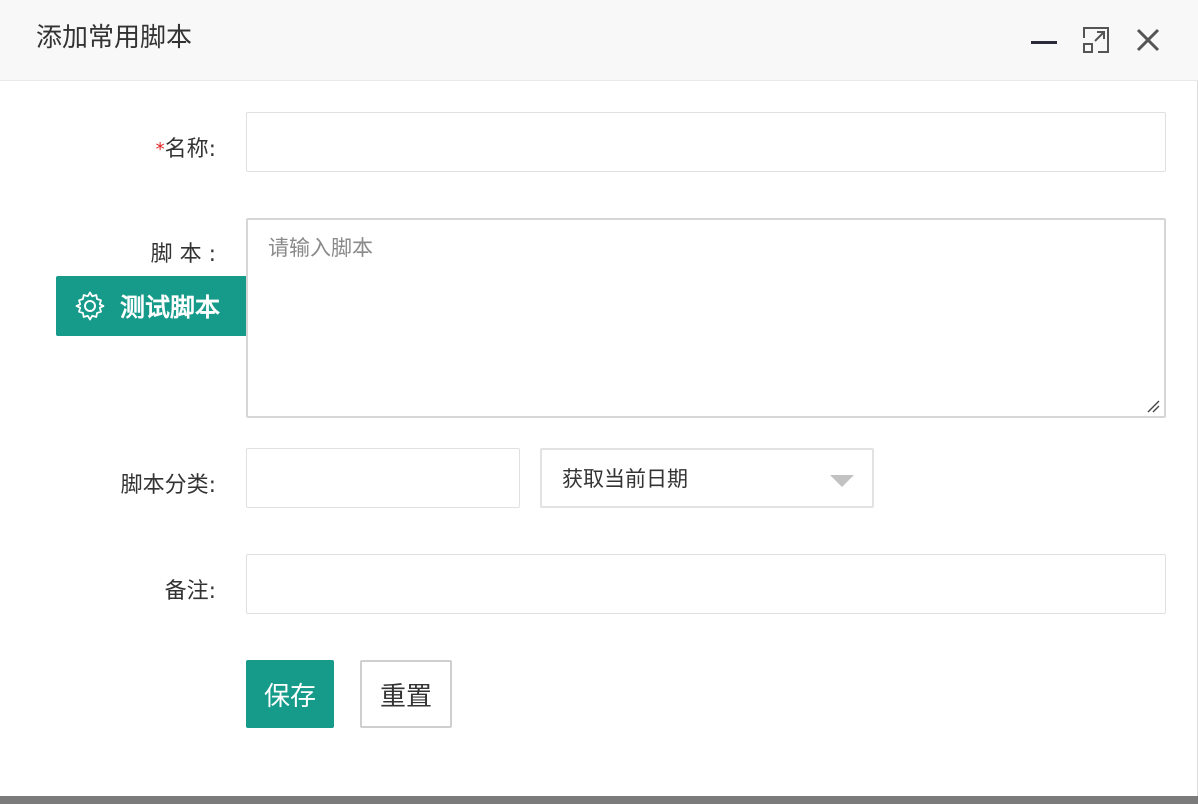  I want to click on script-label: 脚 本 :, so click(183, 254).